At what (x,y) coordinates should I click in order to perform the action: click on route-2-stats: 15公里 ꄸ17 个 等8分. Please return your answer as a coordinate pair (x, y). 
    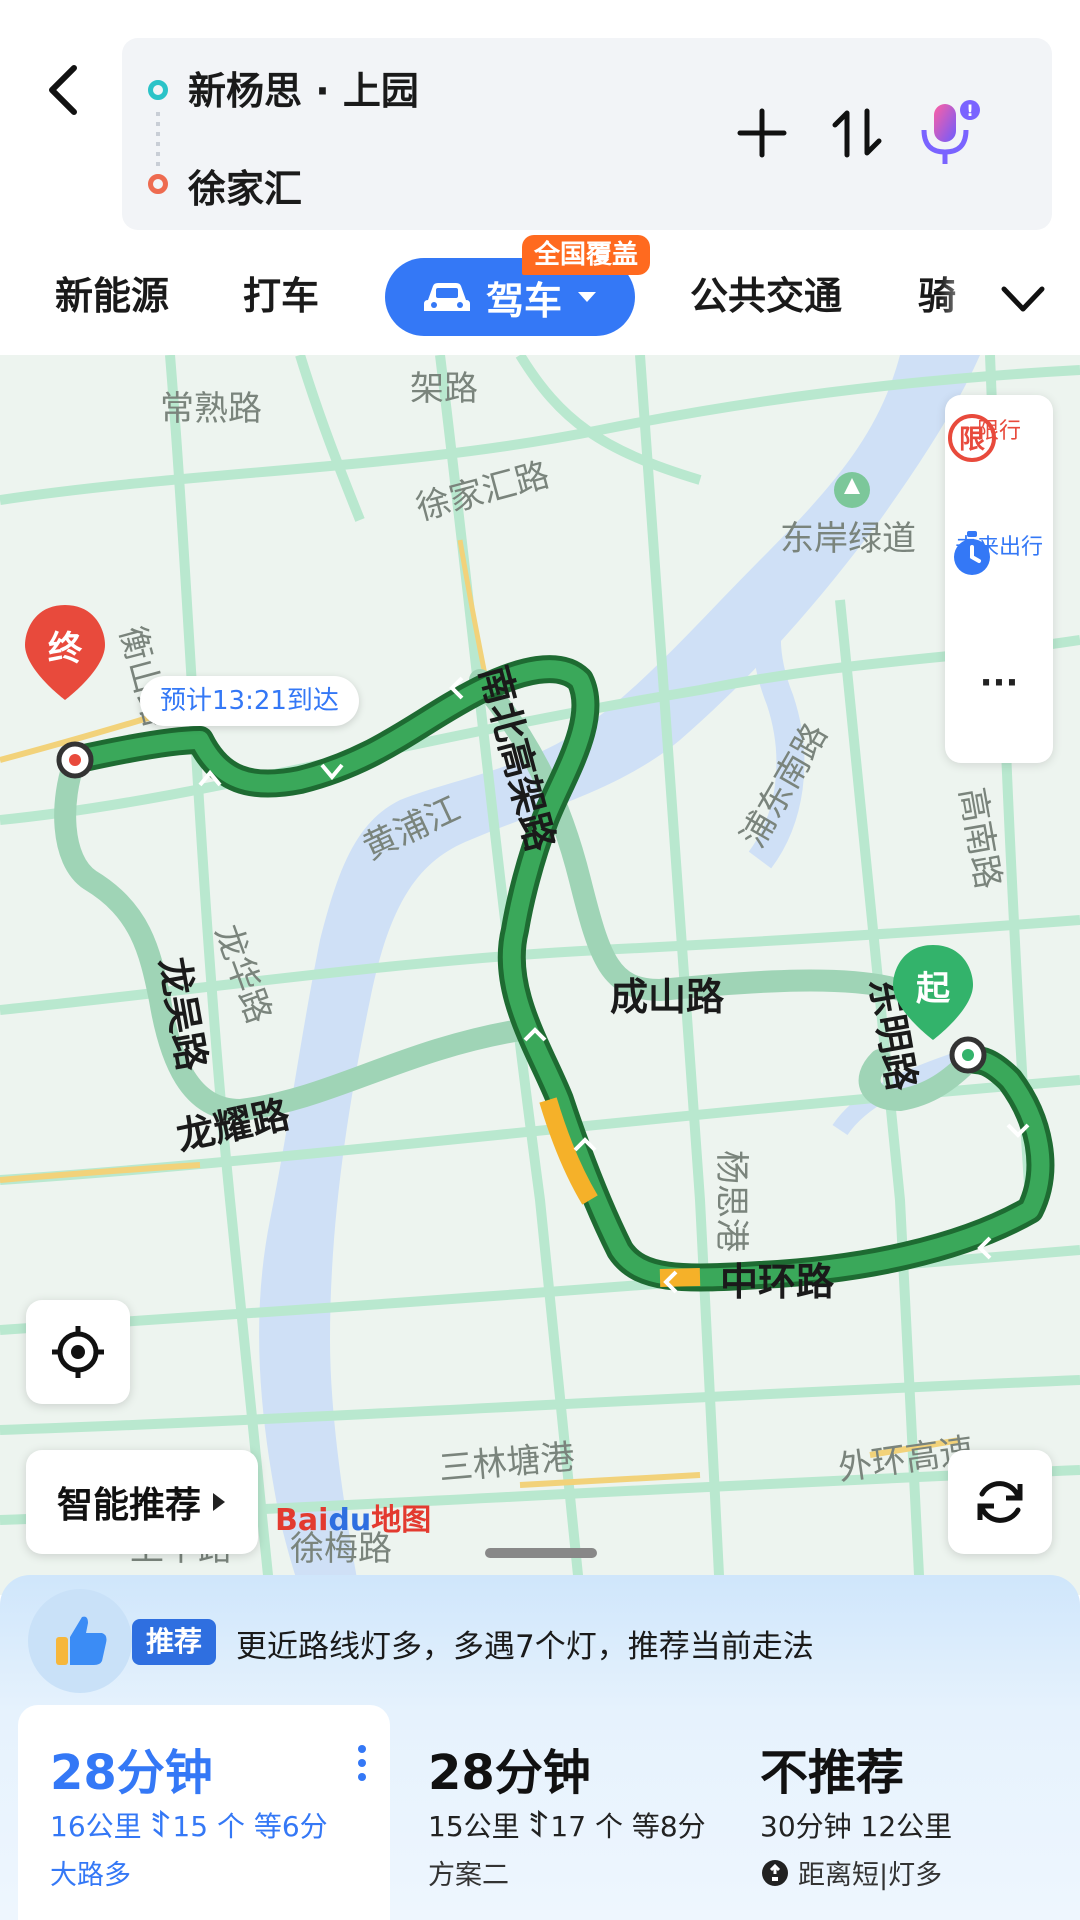
    Looking at the image, I should click on (567, 1825).